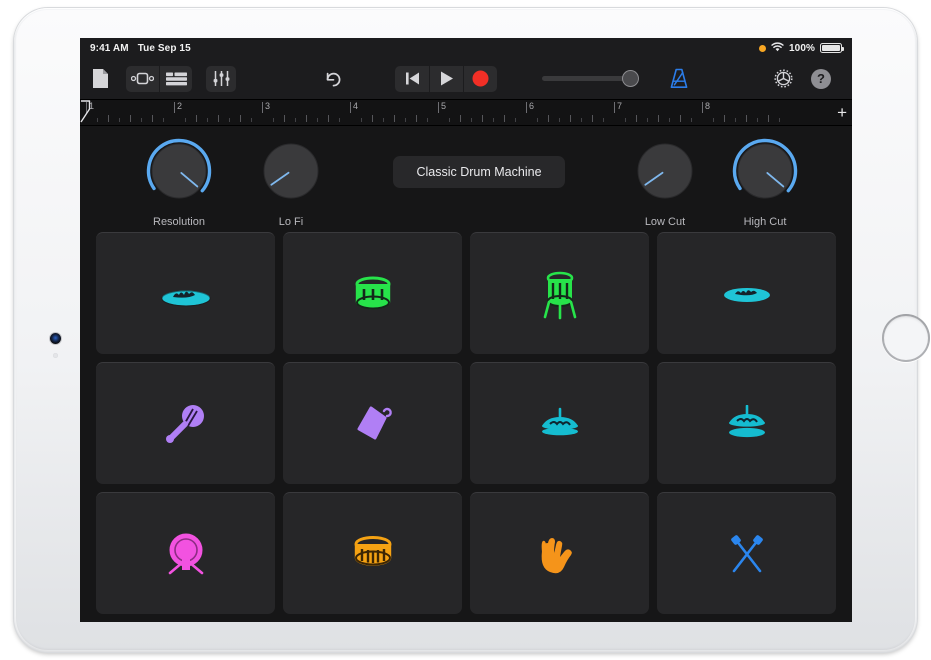  I want to click on ruler-bar-label: 7, so click(620, 106).